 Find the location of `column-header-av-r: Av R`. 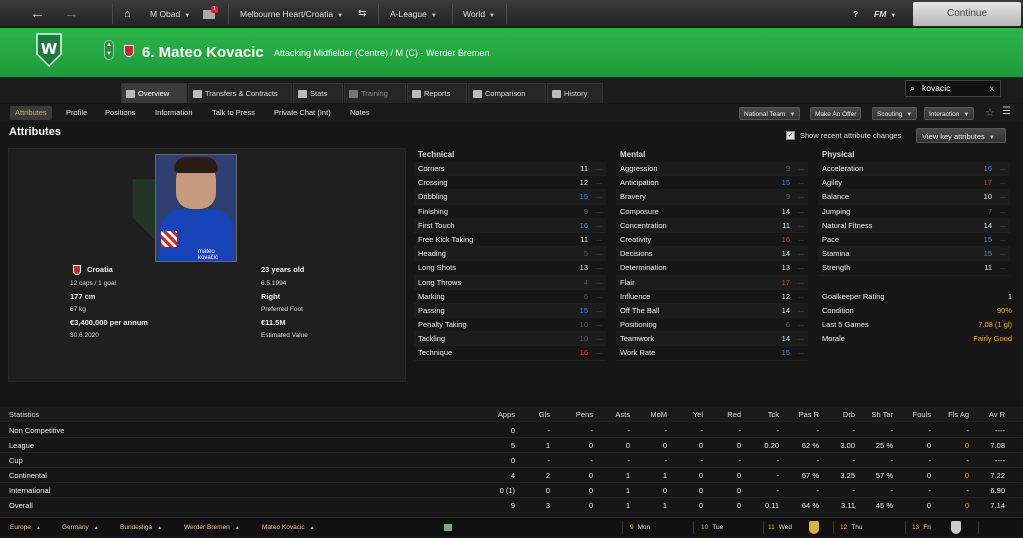

column-header-av-r: Av R is located at coordinates (997, 414).